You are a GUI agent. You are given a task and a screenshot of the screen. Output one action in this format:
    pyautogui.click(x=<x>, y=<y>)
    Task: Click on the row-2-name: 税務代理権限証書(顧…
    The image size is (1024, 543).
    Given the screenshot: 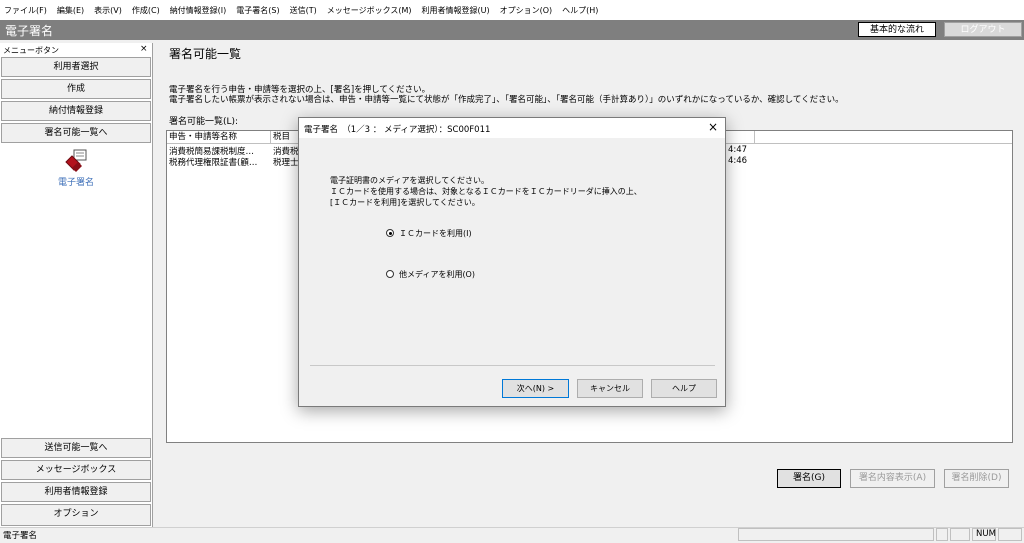 What is the action you would take?
    pyautogui.click(x=213, y=163)
    